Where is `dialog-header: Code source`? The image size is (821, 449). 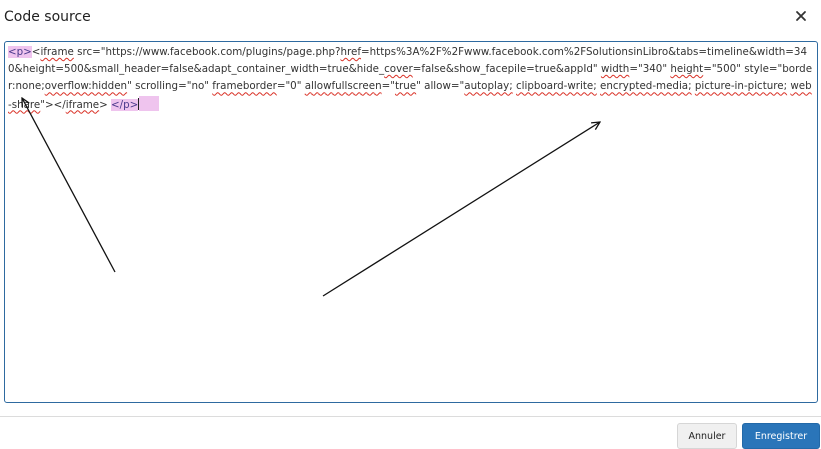 dialog-header: Code source is located at coordinates (410, 18).